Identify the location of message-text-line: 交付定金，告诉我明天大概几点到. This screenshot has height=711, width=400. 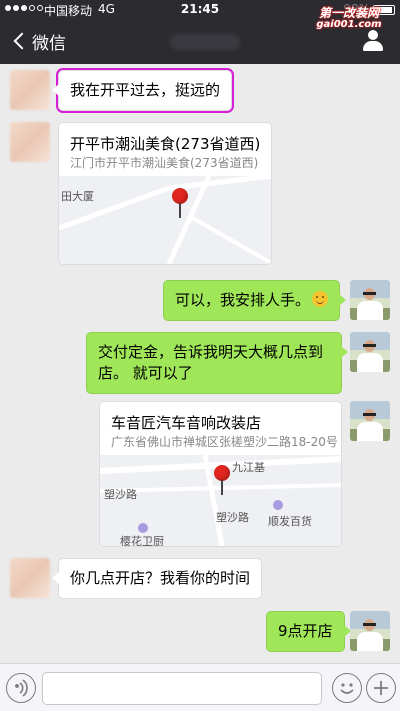
(211, 352).